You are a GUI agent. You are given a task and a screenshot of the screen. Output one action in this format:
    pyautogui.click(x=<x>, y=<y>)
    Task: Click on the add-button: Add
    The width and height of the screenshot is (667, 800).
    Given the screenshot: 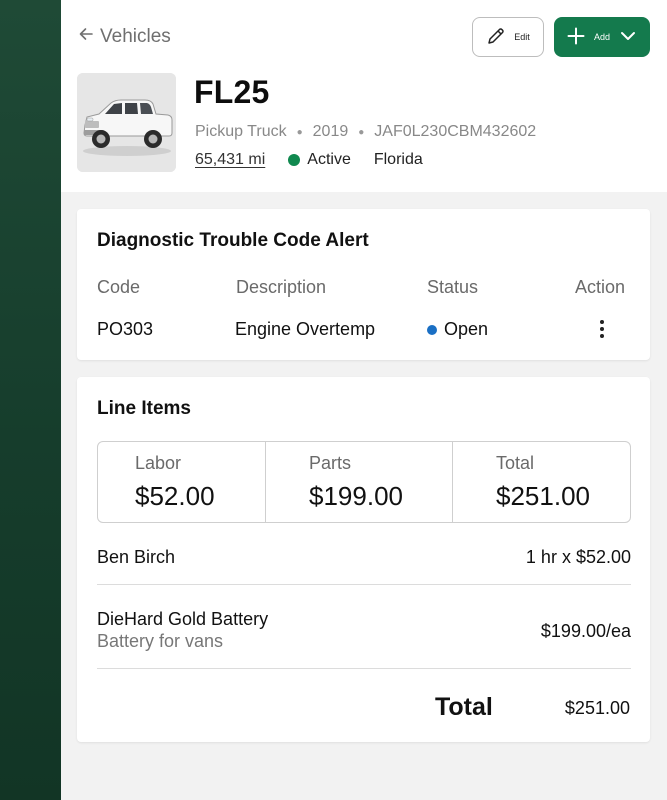 What is the action you would take?
    pyautogui.click(x=602, y=37)
    